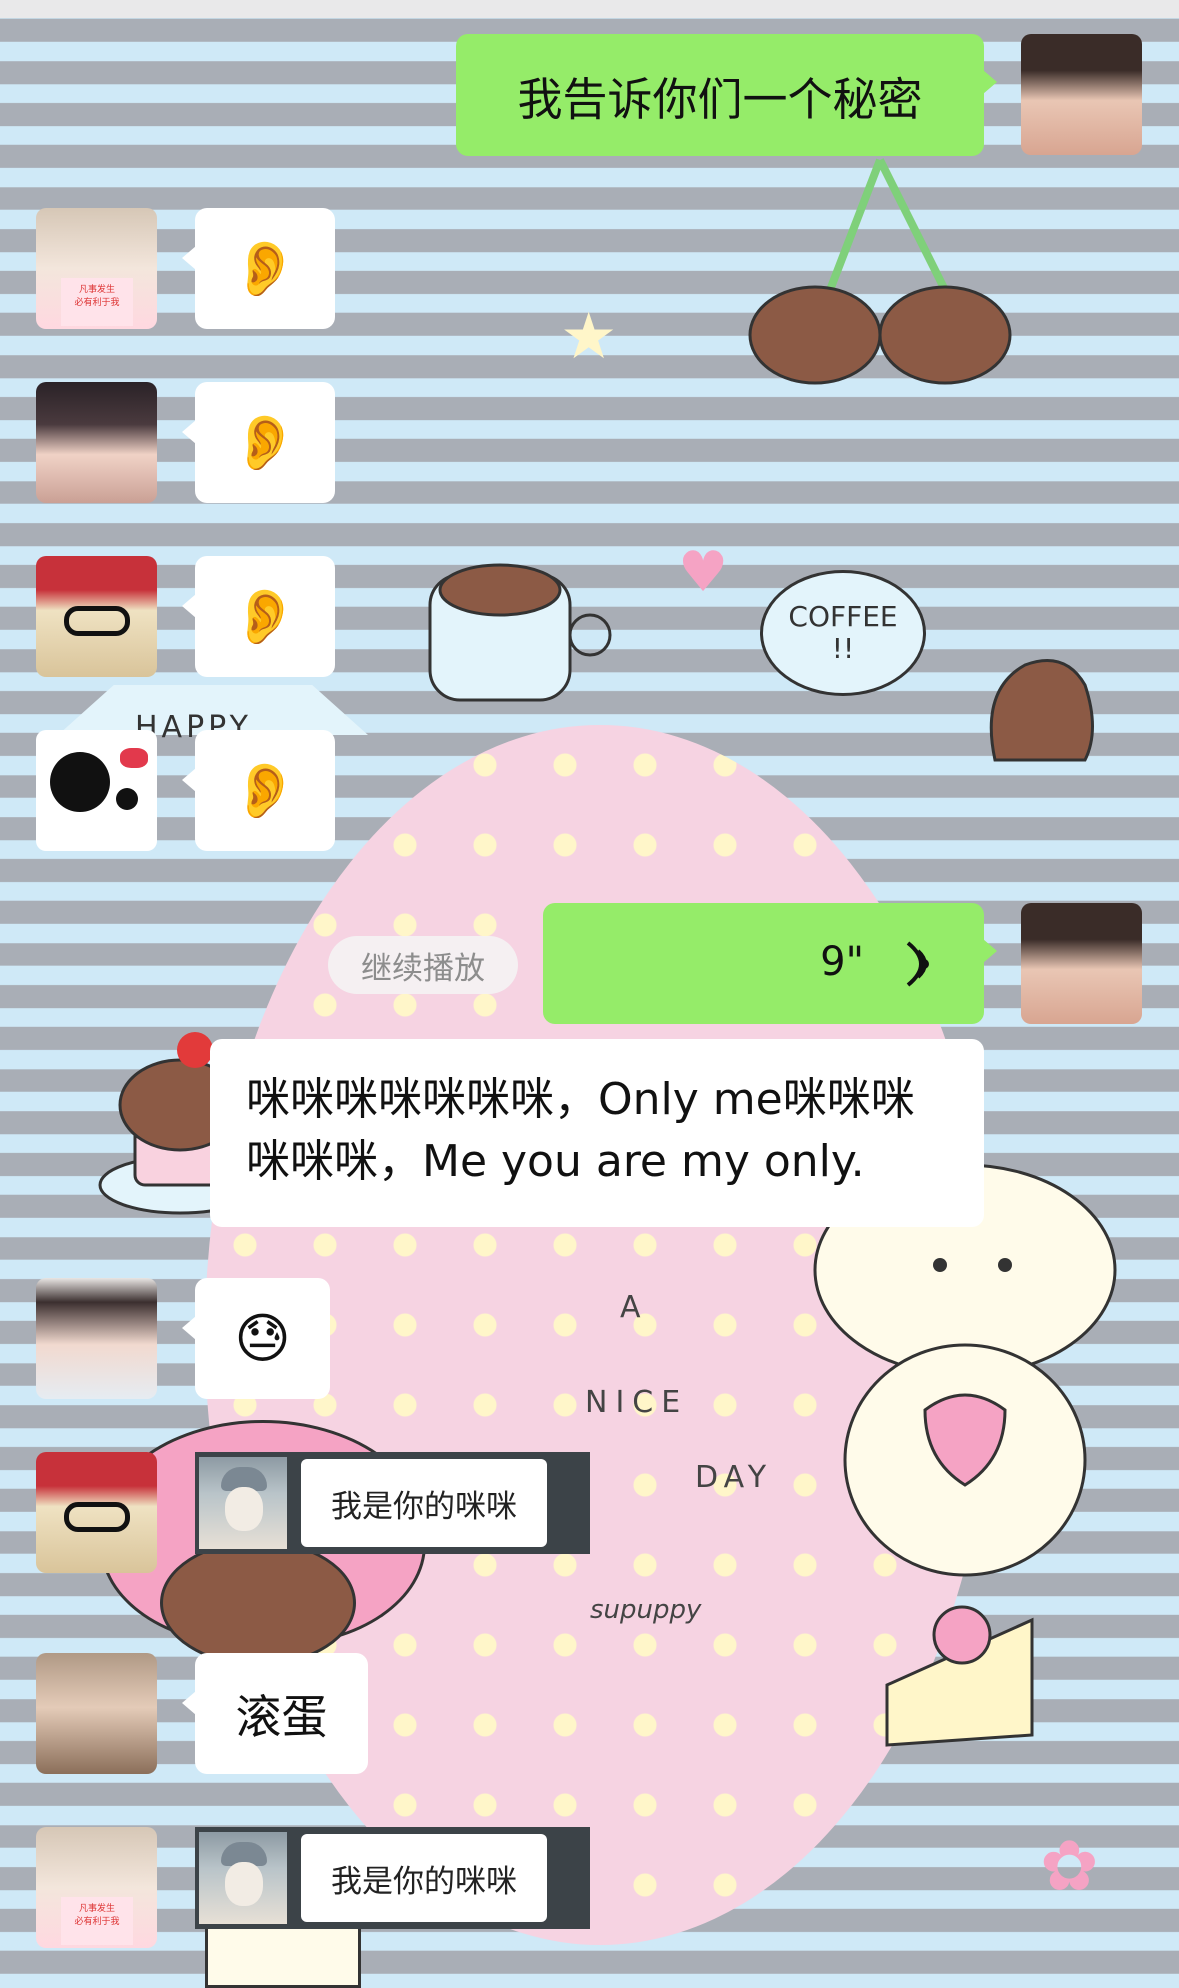 This screenshot has width=1179, height=1988. Describe the element at coordinates (275, 1713) in the screenshot. I see `message-bubble-gundan: 滚蛋` at that location.